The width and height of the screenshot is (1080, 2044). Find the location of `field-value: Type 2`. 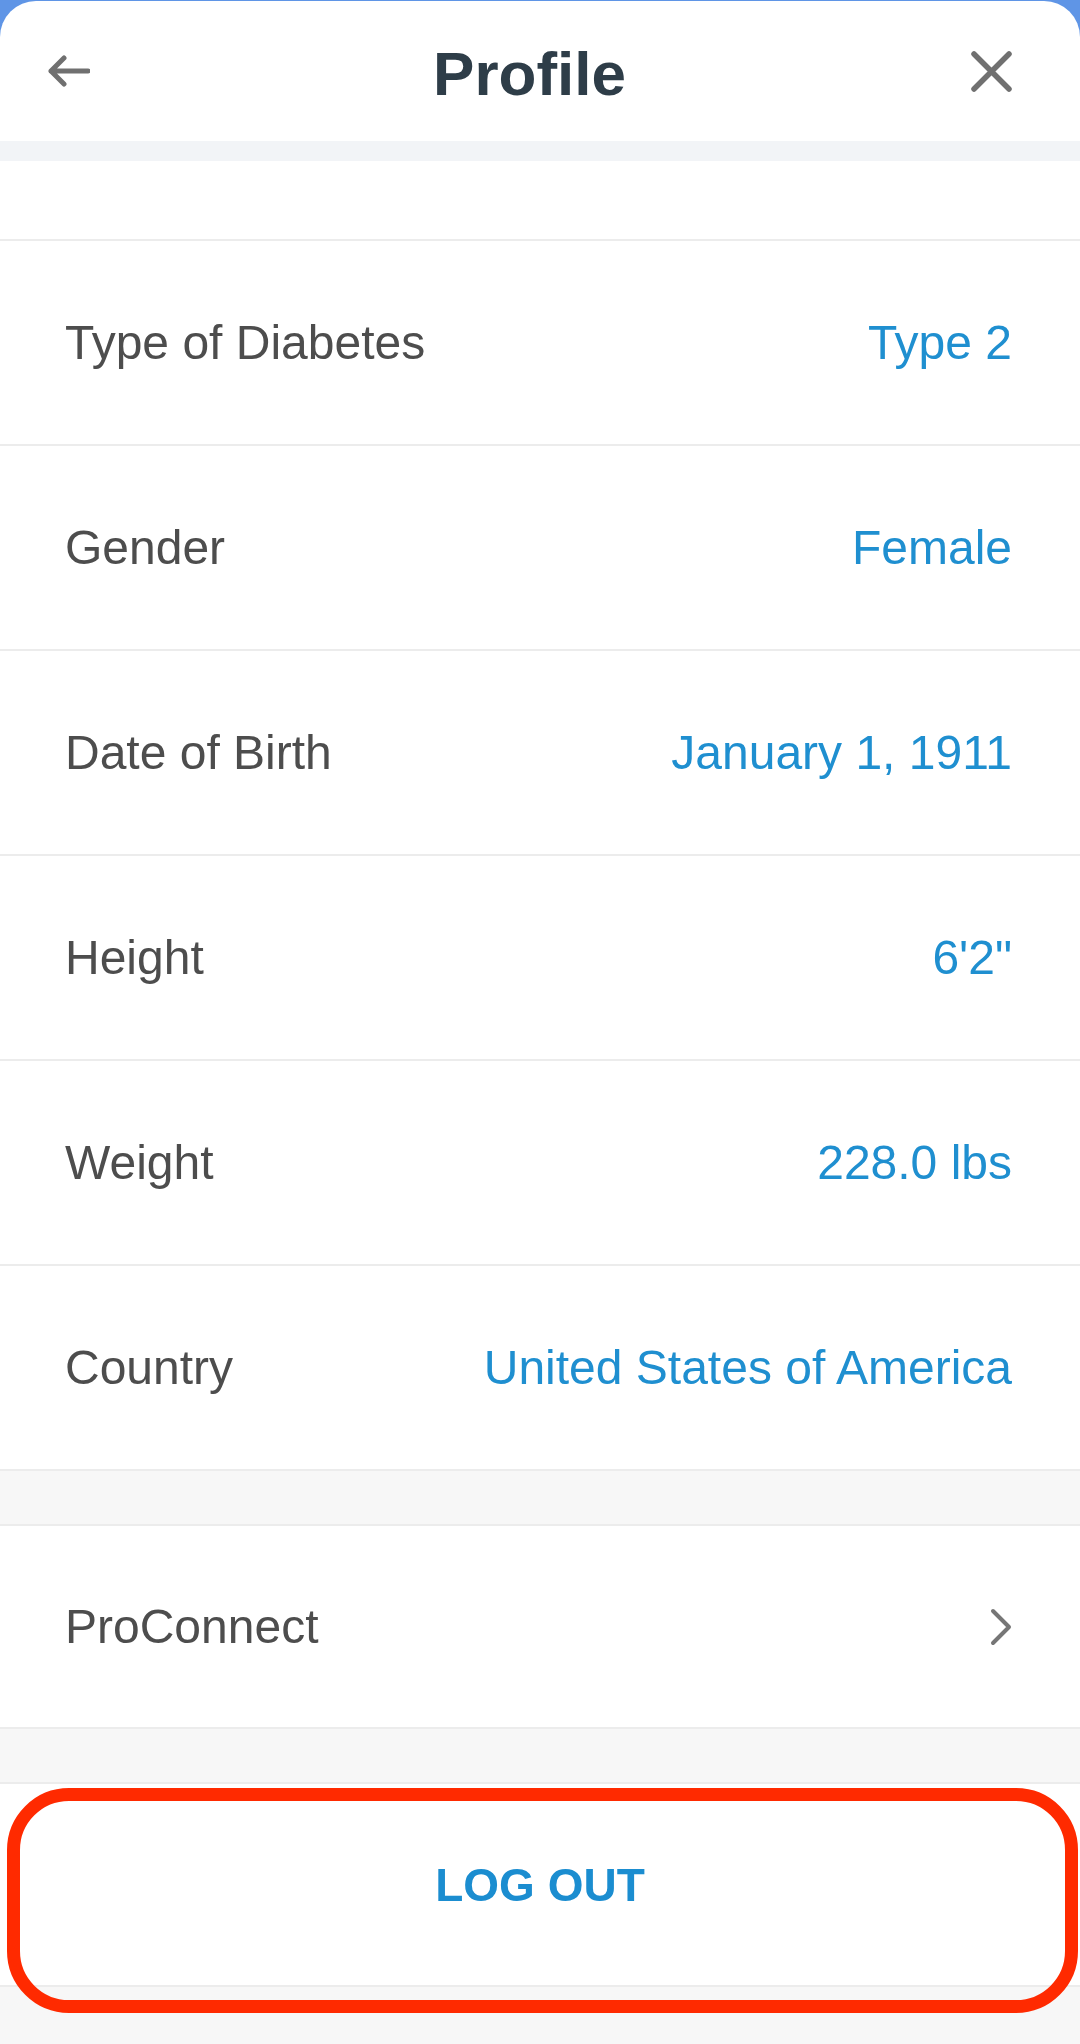

field-value: Type 2 is located at coordinates (939, 342).